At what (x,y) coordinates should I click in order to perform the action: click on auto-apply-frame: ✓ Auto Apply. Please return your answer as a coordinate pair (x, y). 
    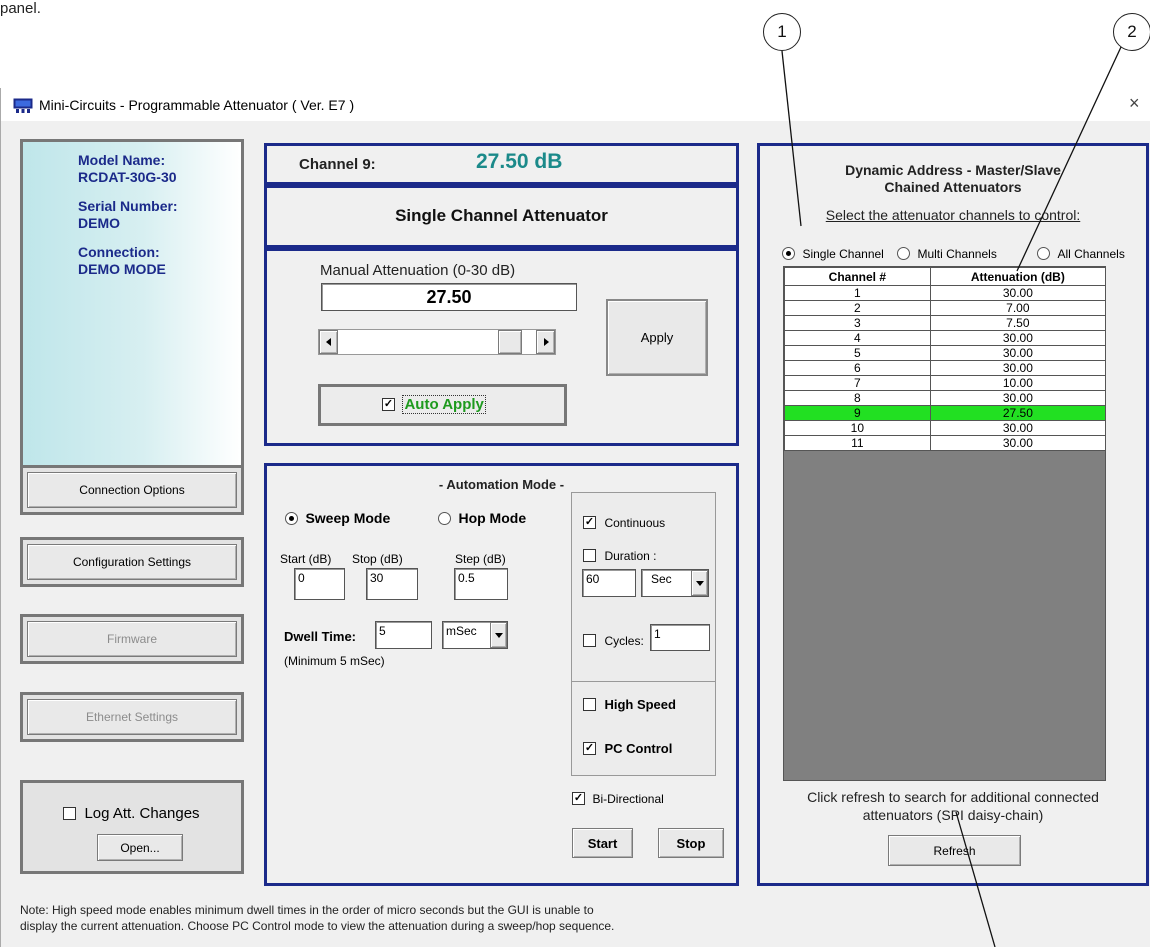
    Looking at the image, I should click on (442, 405).